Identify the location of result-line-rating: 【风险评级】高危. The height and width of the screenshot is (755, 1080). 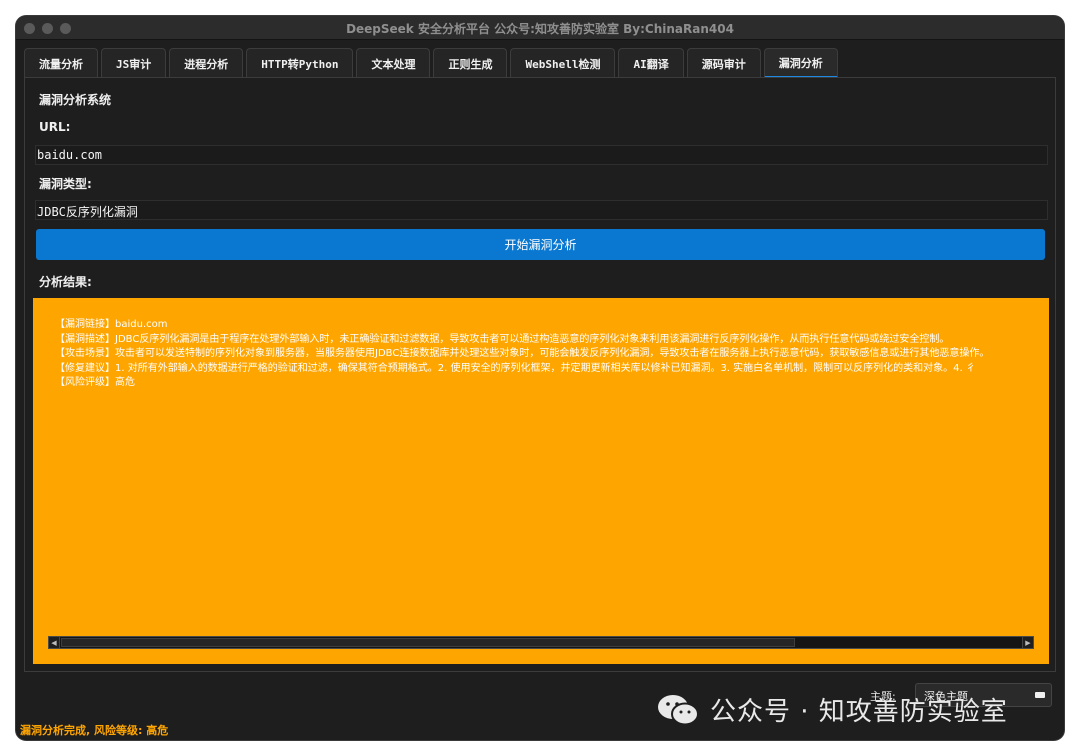
(95, 382).